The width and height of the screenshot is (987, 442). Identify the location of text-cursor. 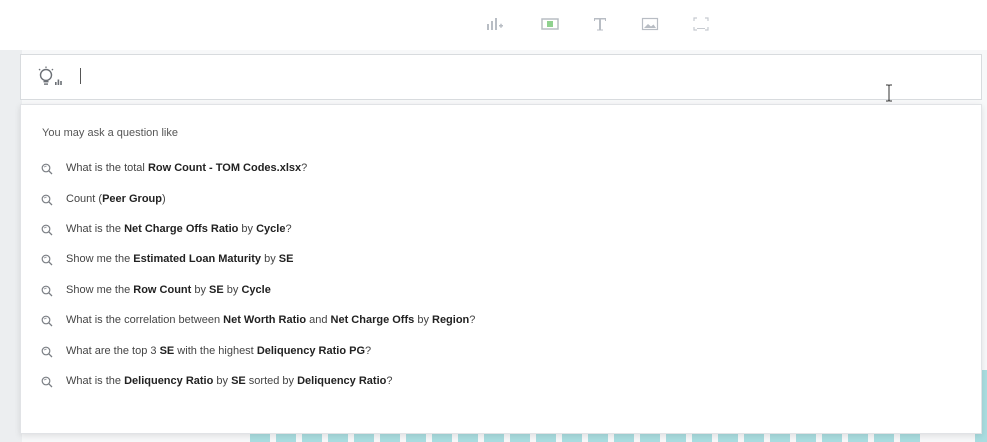
(80, 76).